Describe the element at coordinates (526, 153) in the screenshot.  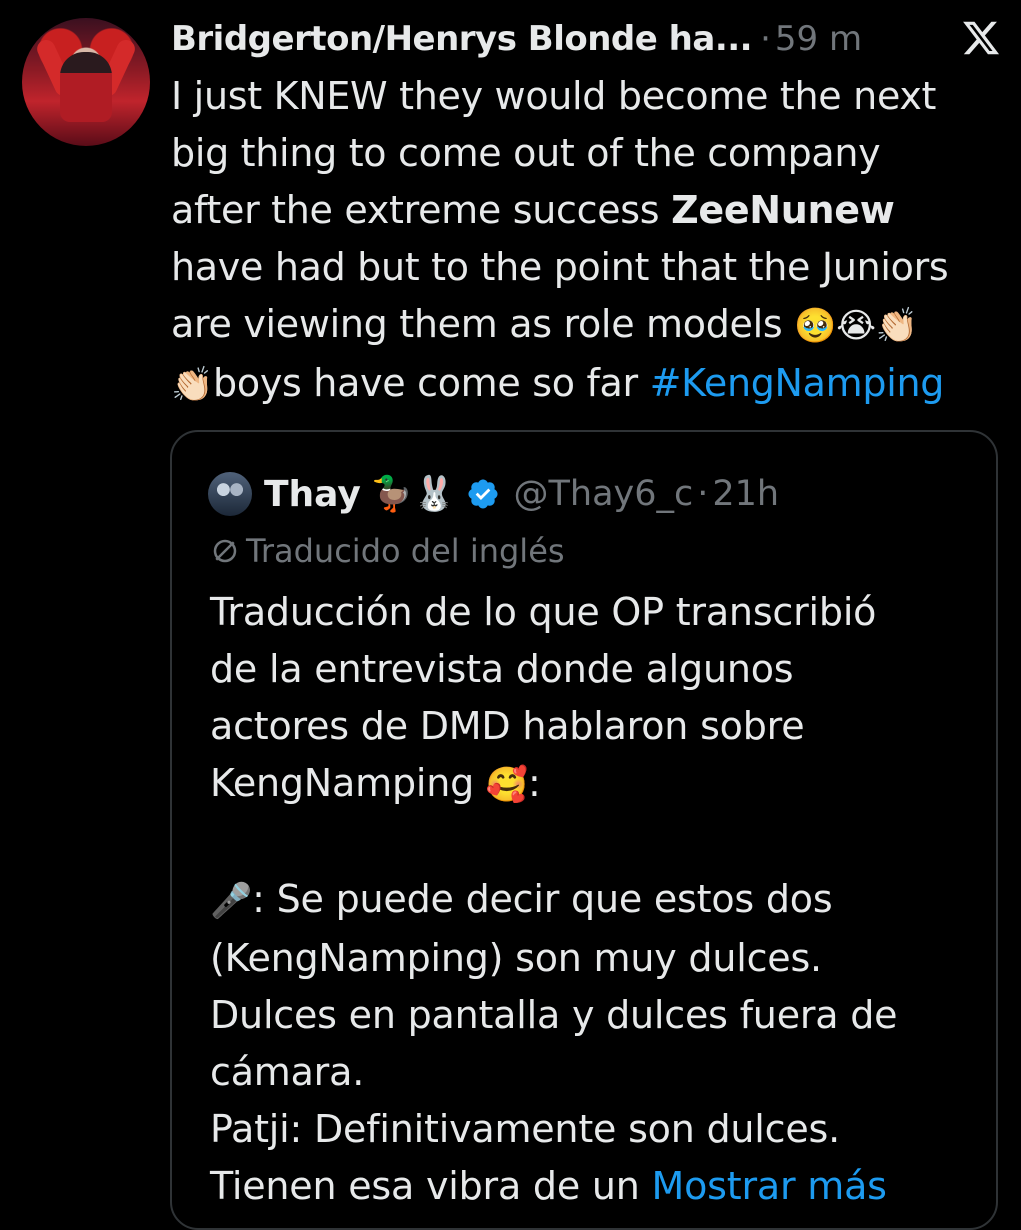
I see `tweet-line: big thing to come out of the company` at that location.